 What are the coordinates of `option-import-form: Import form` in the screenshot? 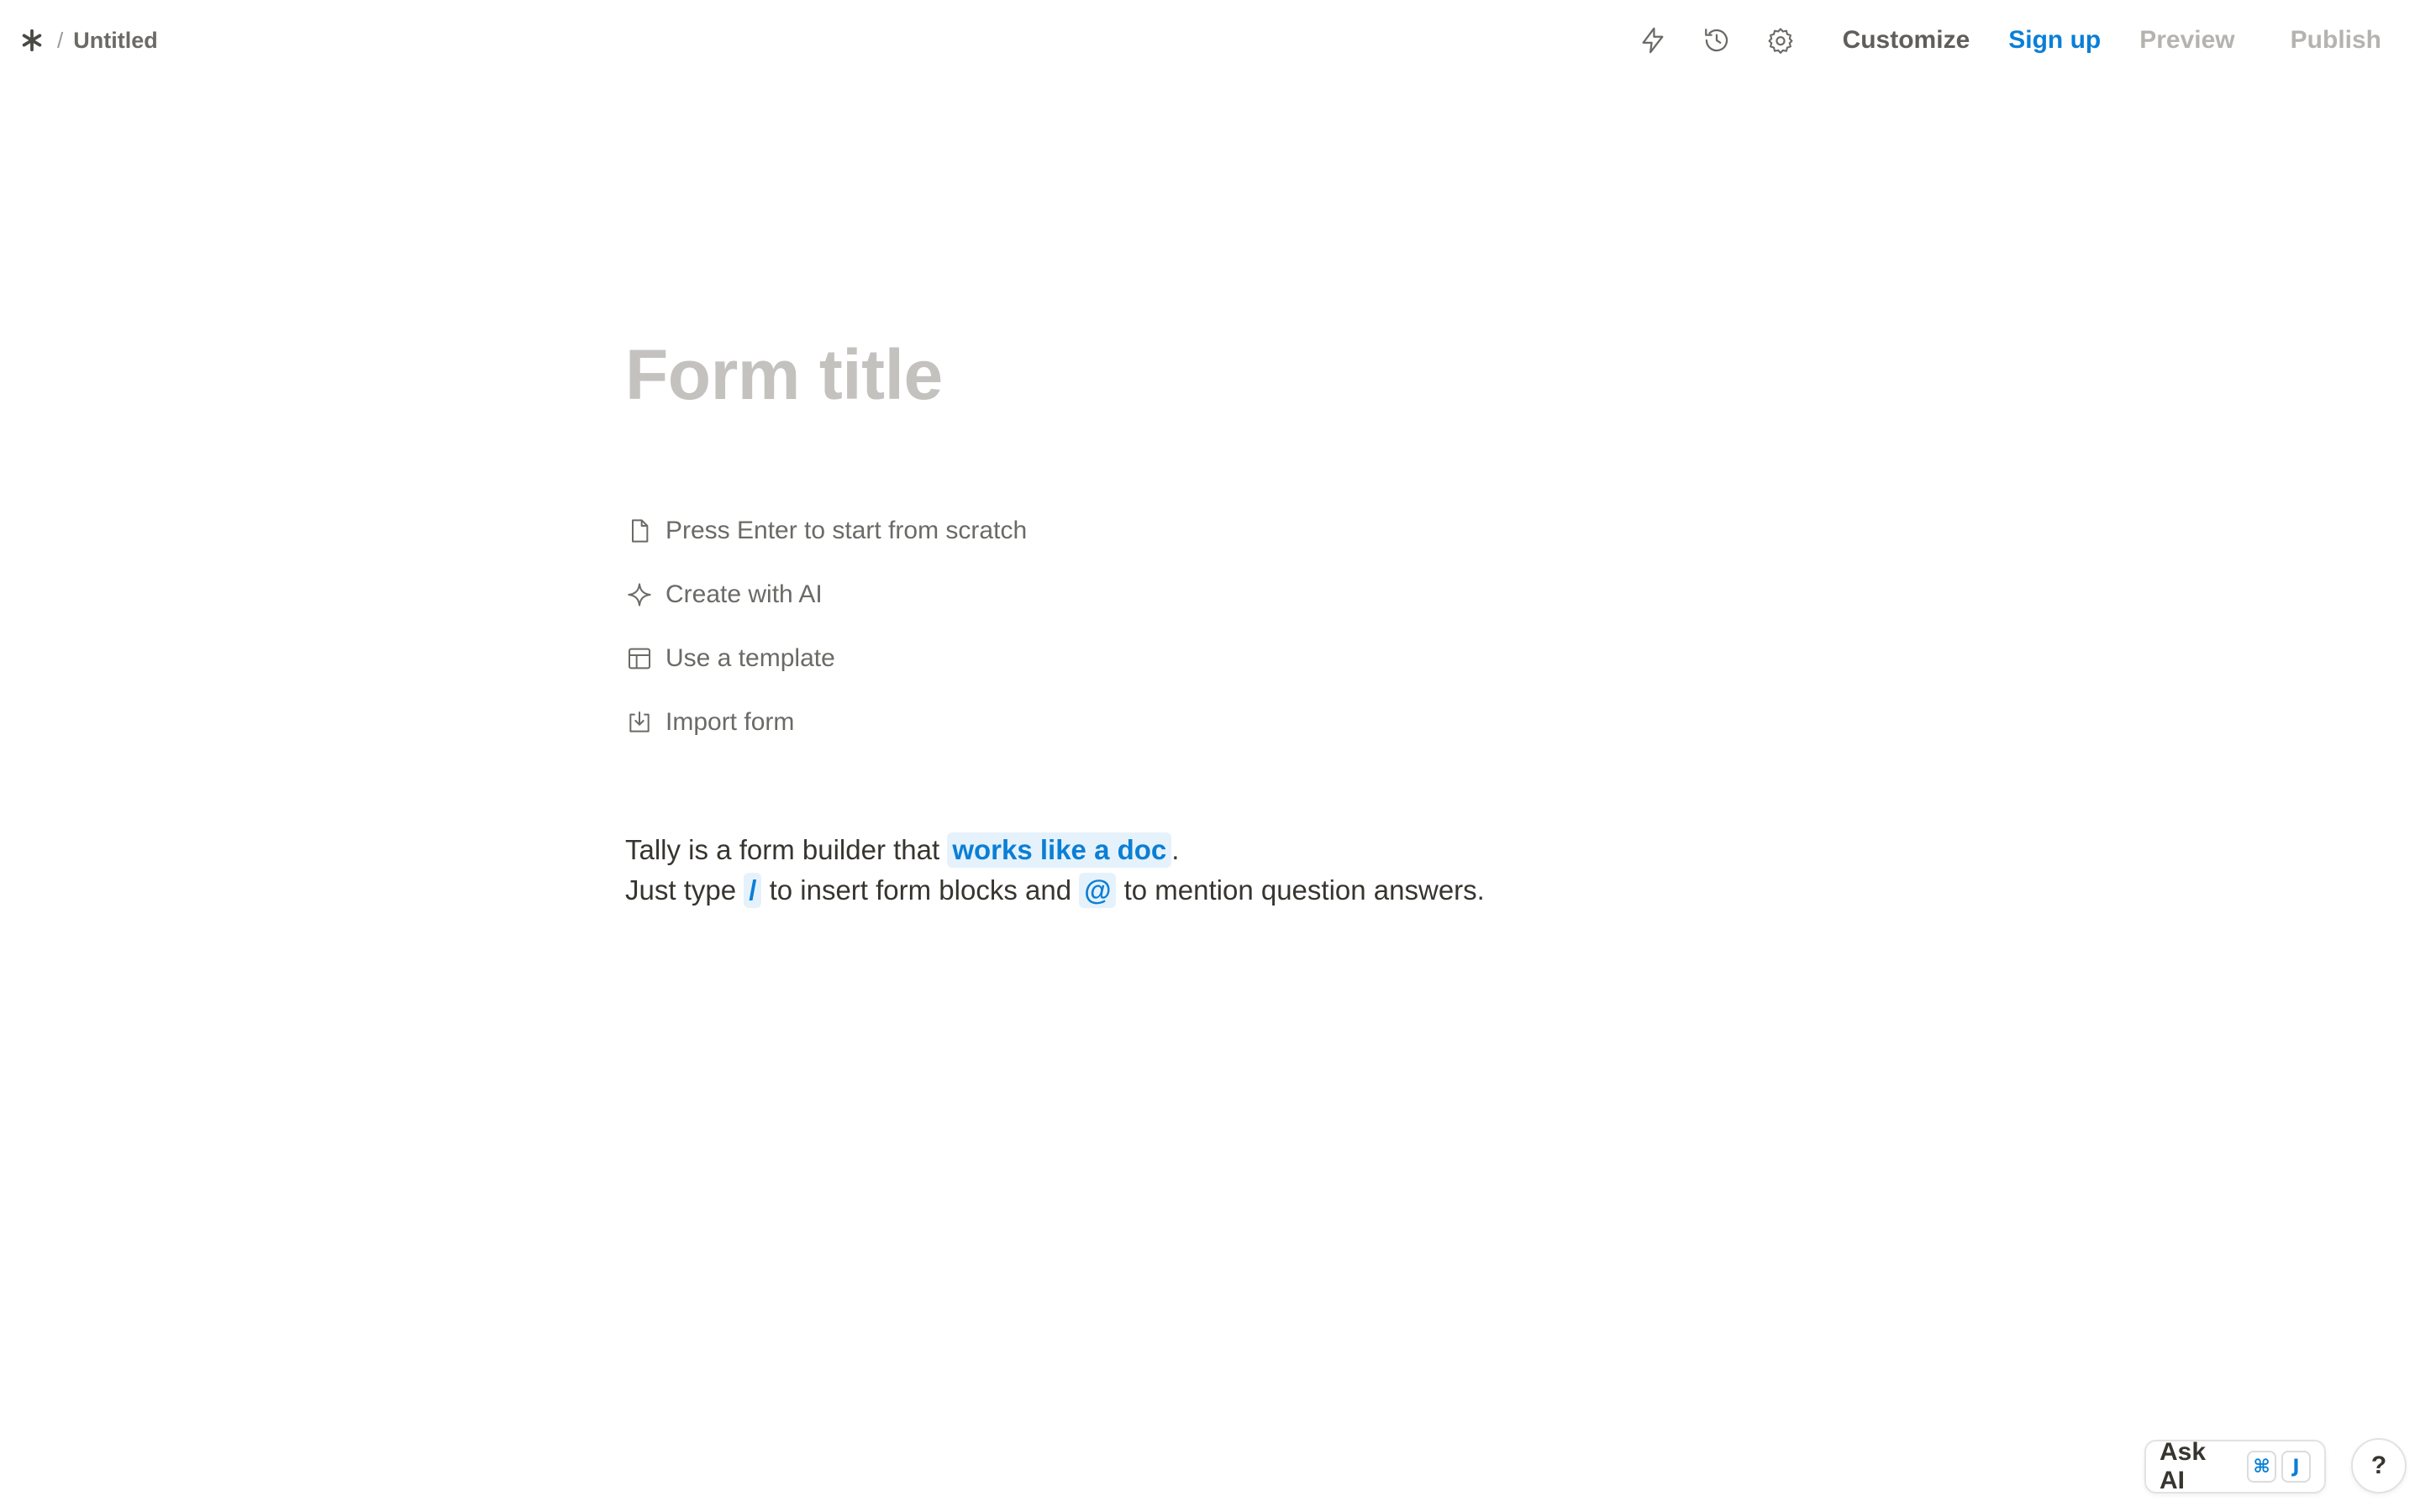 It's located at (1213, 722).